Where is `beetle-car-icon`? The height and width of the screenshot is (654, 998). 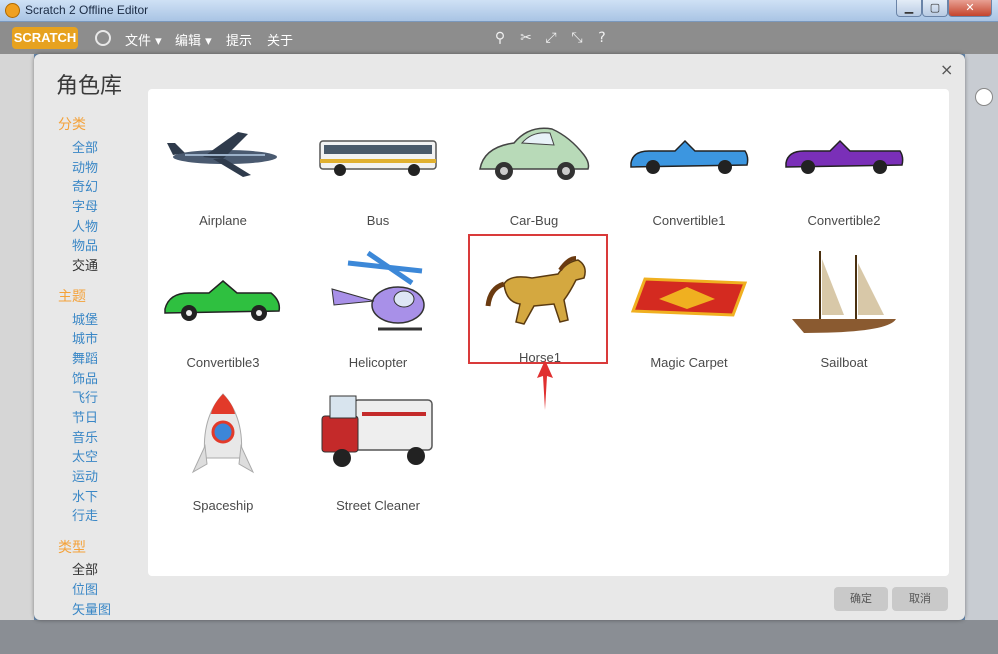
beetle-car-icon is located at coordinates (534, 153).